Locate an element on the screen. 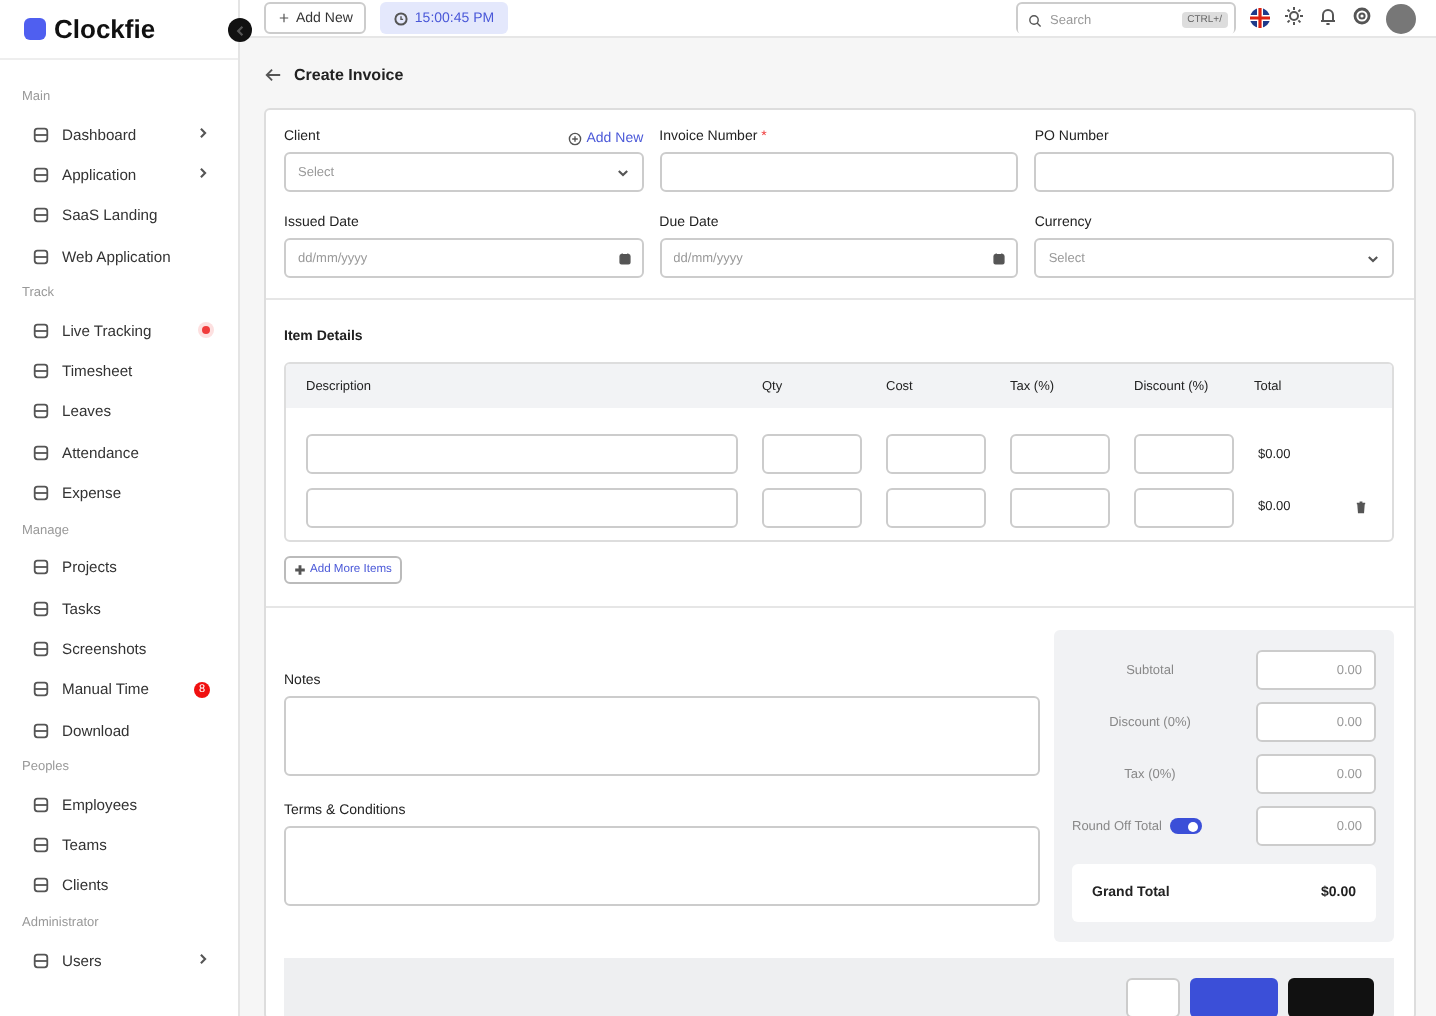  flag-icon is located at coordinates (1260, 18).